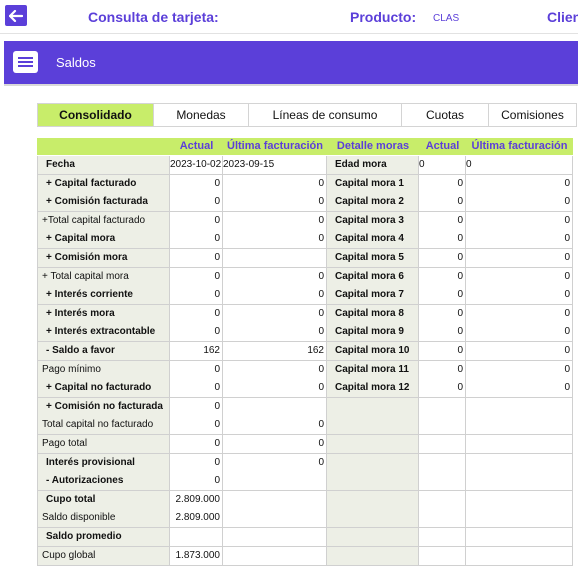 The height and width of the screenshot is (570, 578). I want to click on header-actual-moras: Actual, so click(442, 146).